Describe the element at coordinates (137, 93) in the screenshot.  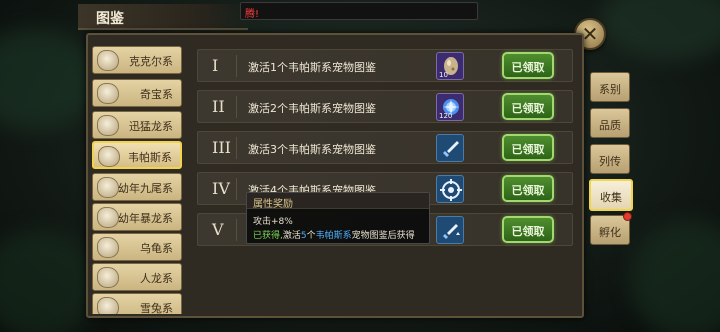
I see `category-item-qibao: 奇宝系` at that location.